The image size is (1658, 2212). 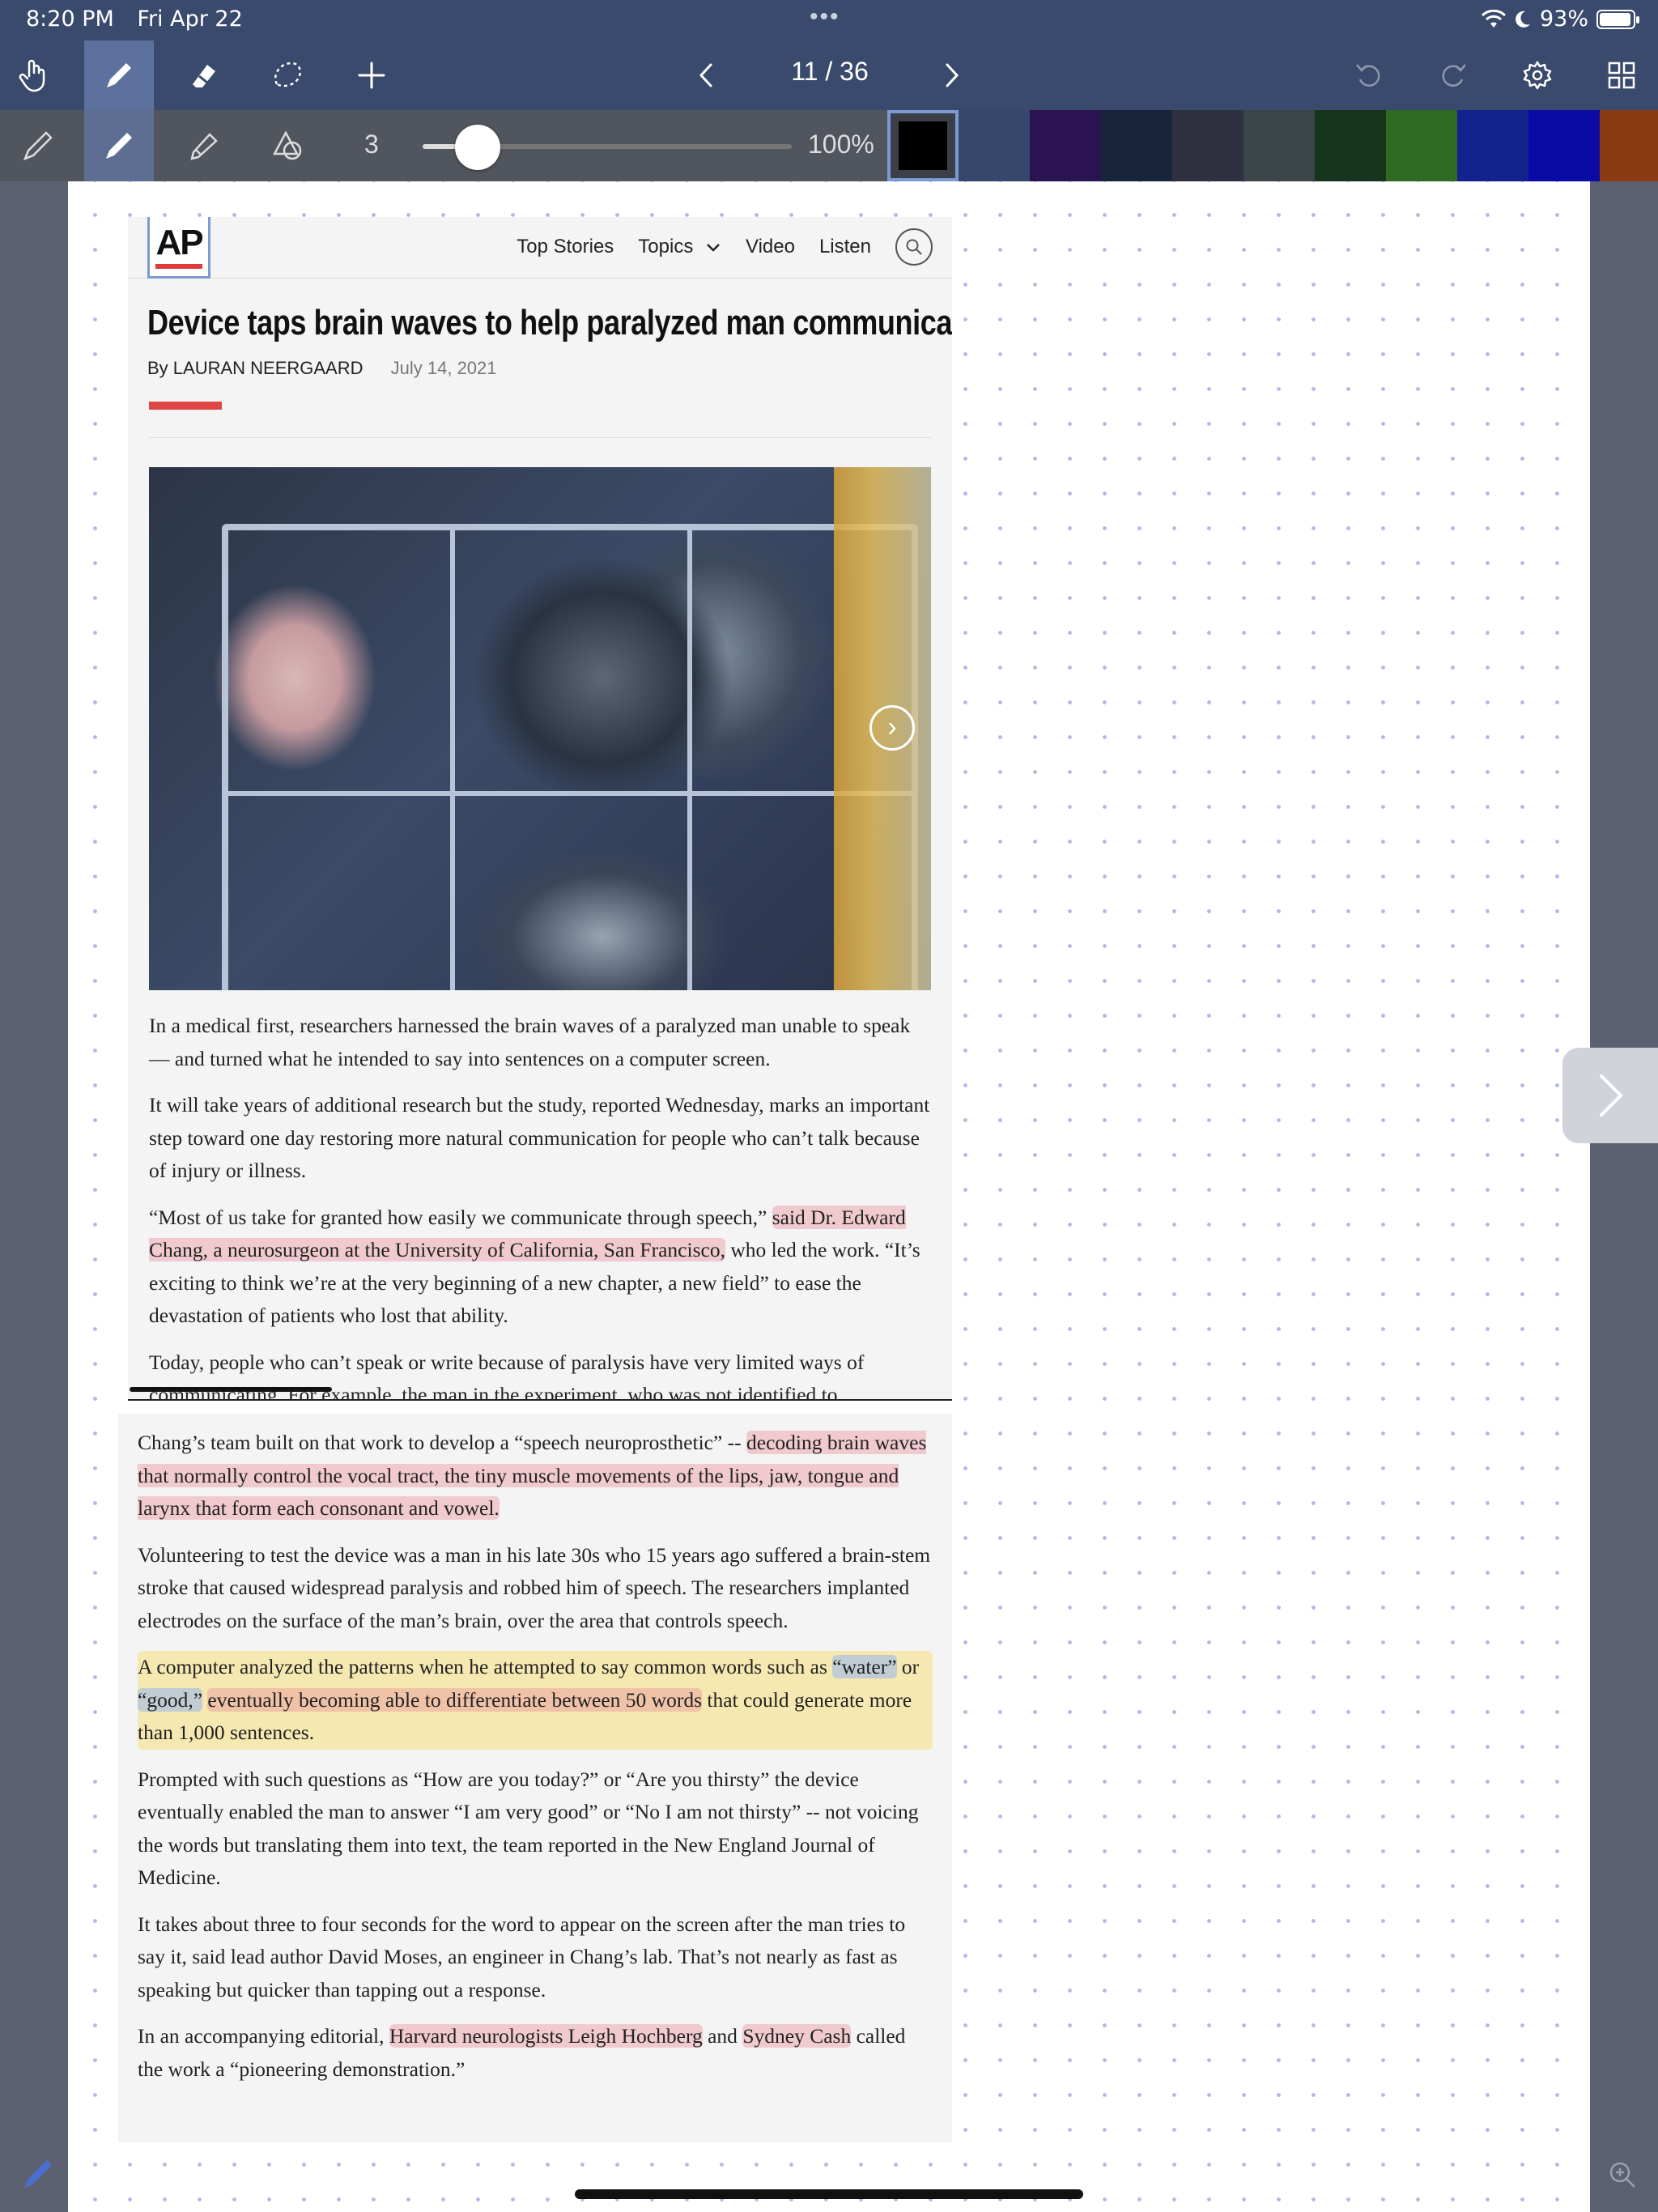 What do you see at coordinates (443, 368) in the screenshot?
I see `publish-date: July 14, 2021` at bounding box center [443, 368].